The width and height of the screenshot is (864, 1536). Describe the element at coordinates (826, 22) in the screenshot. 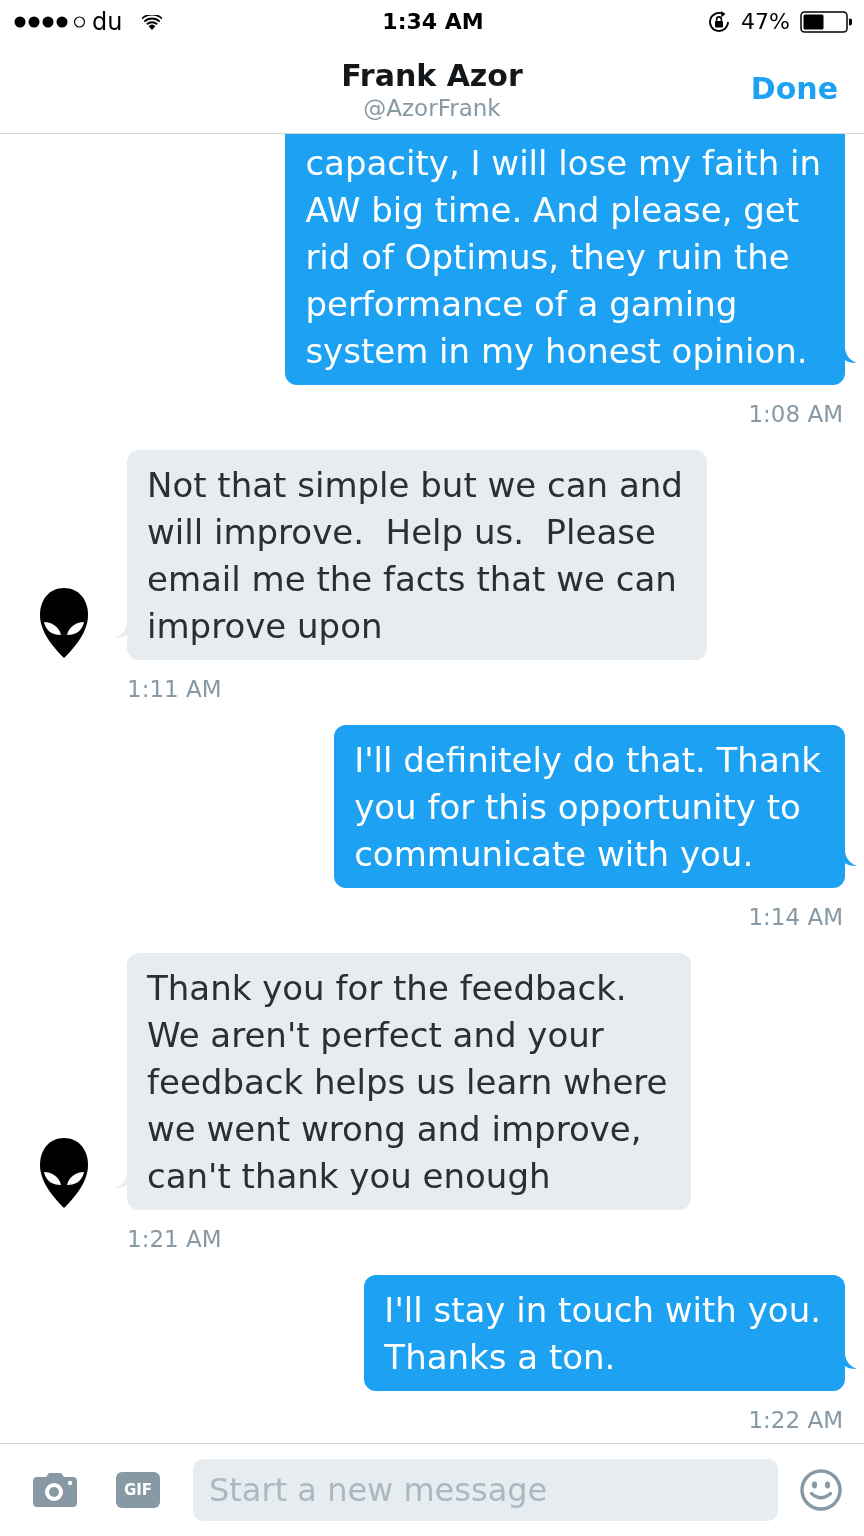

I see `battery-icon` at that location.